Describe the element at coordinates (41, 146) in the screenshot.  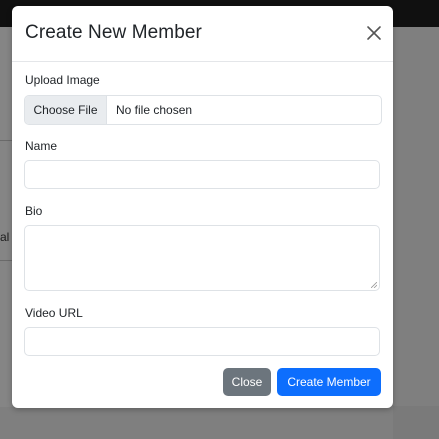
I see `name-label: Name` at that location.